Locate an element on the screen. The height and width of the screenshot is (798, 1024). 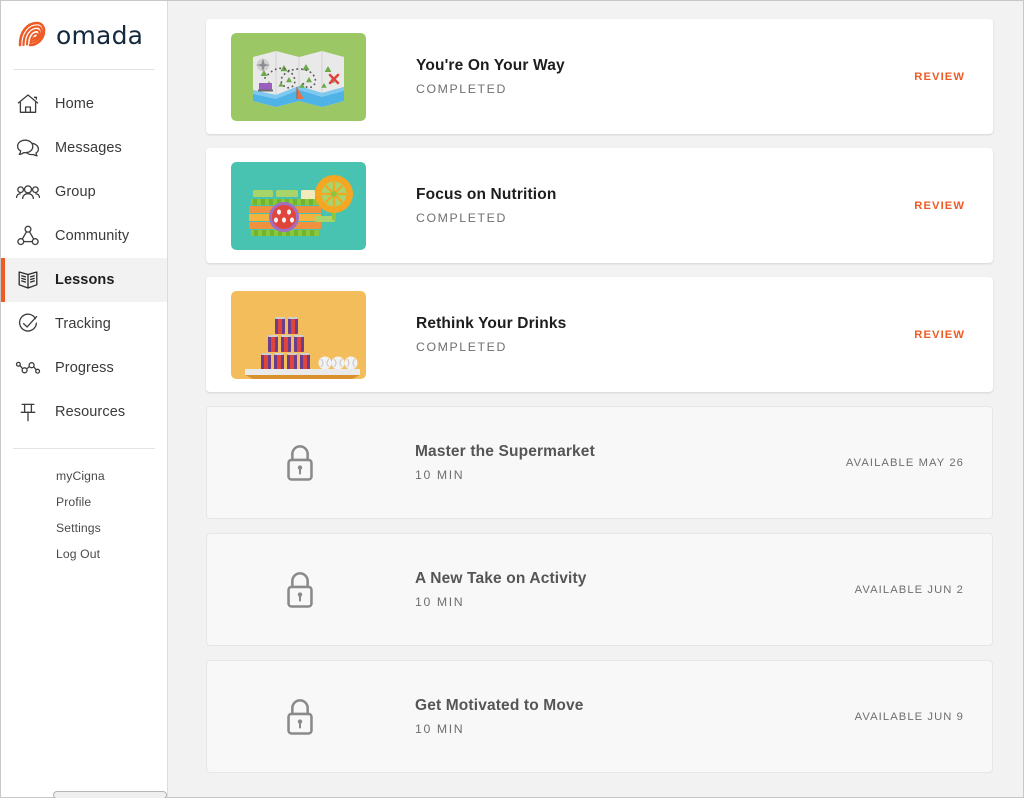
sidebar-item-progress: Progress is located at coordinates (84, 368).